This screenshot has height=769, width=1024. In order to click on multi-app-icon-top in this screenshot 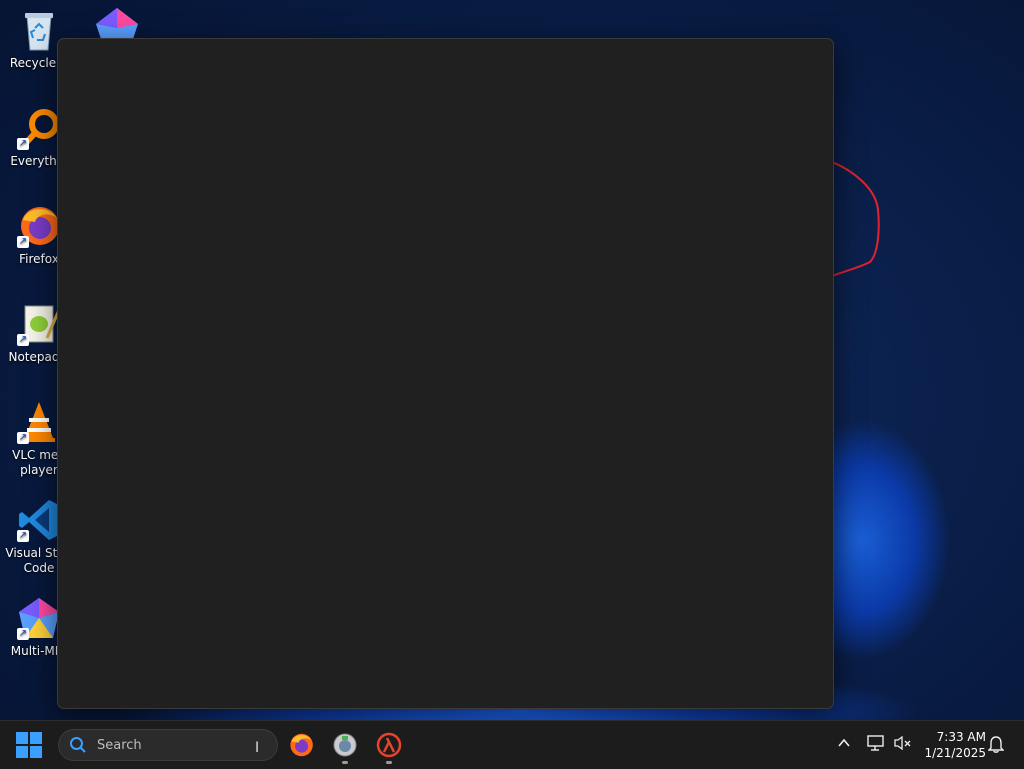, I will do `click(117, 23)`.